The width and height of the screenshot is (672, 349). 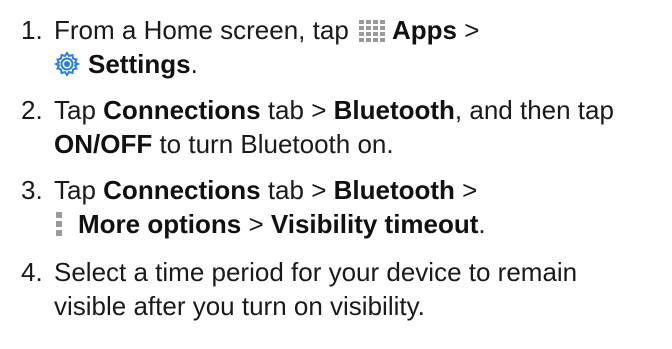 I want to click on apps-label: Apps, so click(x=424, y=30).